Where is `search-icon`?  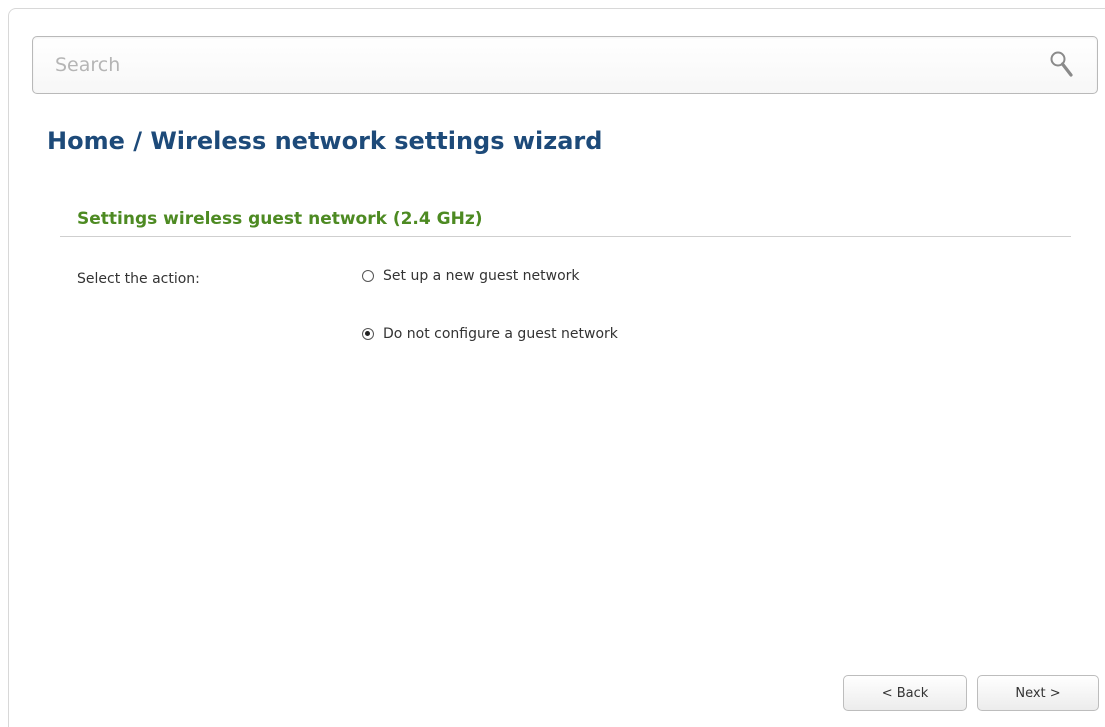
search-icon is located at coordinates (1062, 65).